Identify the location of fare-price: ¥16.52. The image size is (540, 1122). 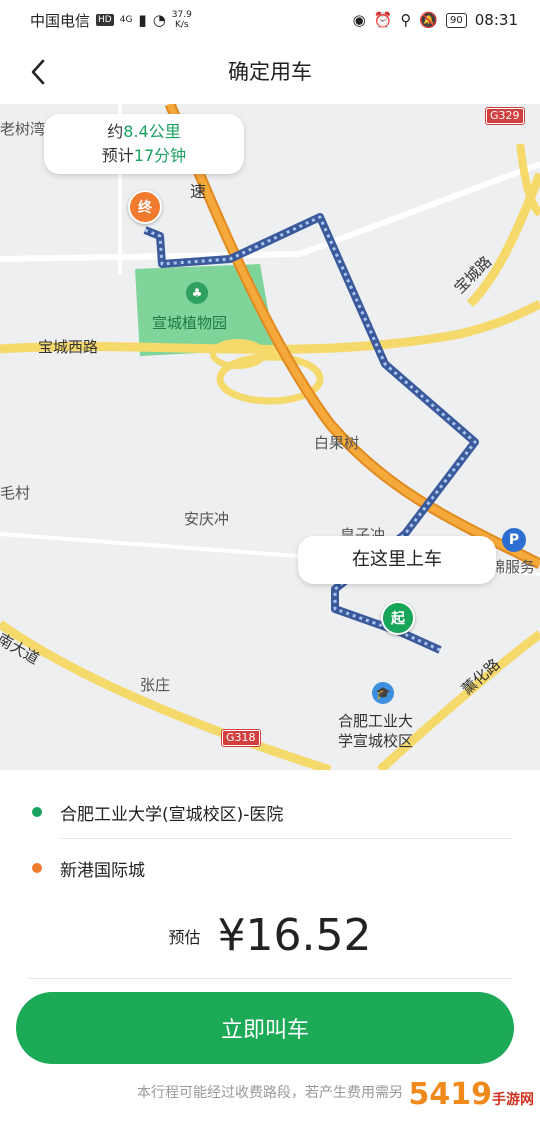
(294, 935).